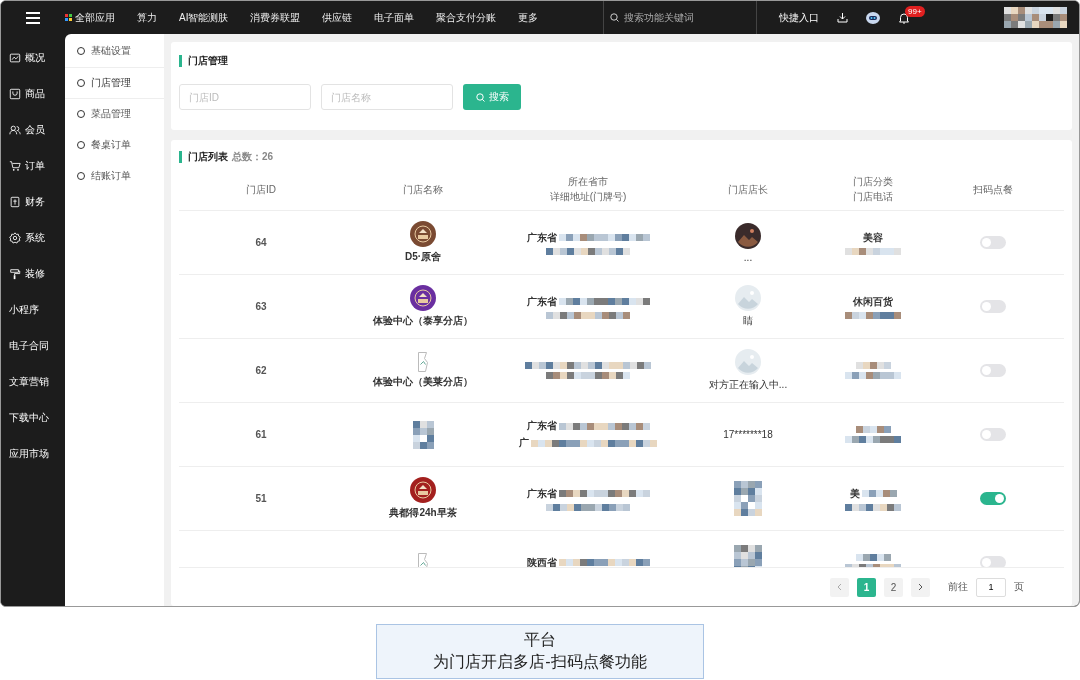 This screenshot has height=680, width=1080. What do you see at coordinates (528, 17) in the screenshot?
I see `nav-link: 更多` at bounding box center [528, 17].